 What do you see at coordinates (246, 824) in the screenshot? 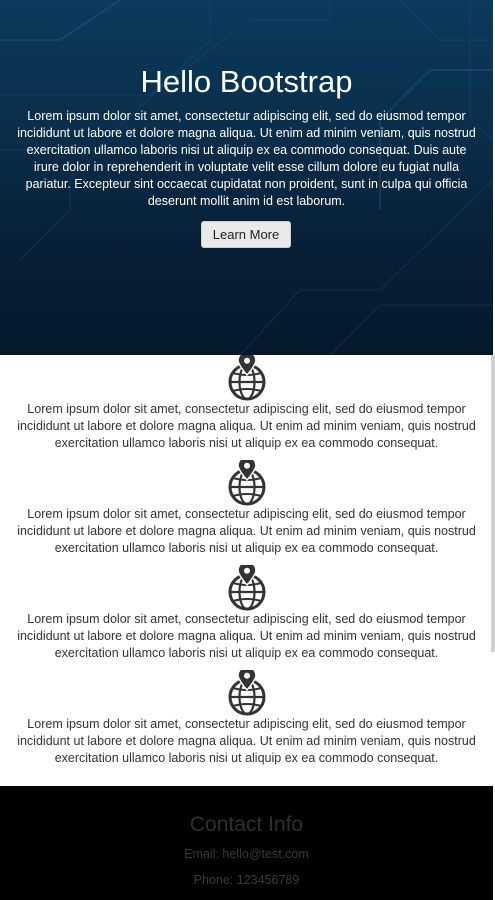
I see `contact-info-heading: Contact Info` at bounding box center [246, 824].